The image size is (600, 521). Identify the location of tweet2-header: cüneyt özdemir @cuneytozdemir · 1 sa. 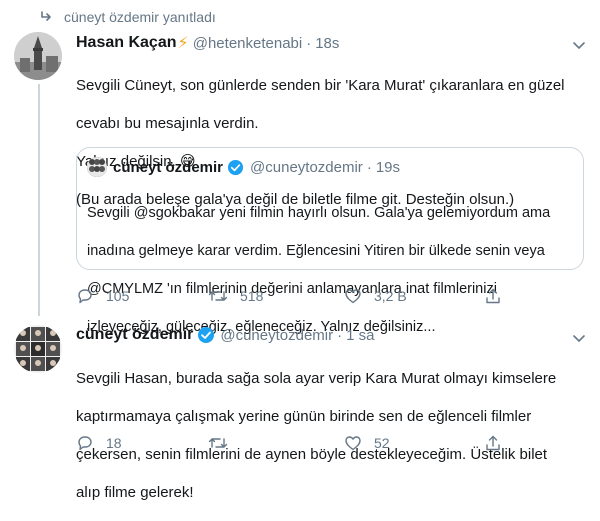
(225, 335).